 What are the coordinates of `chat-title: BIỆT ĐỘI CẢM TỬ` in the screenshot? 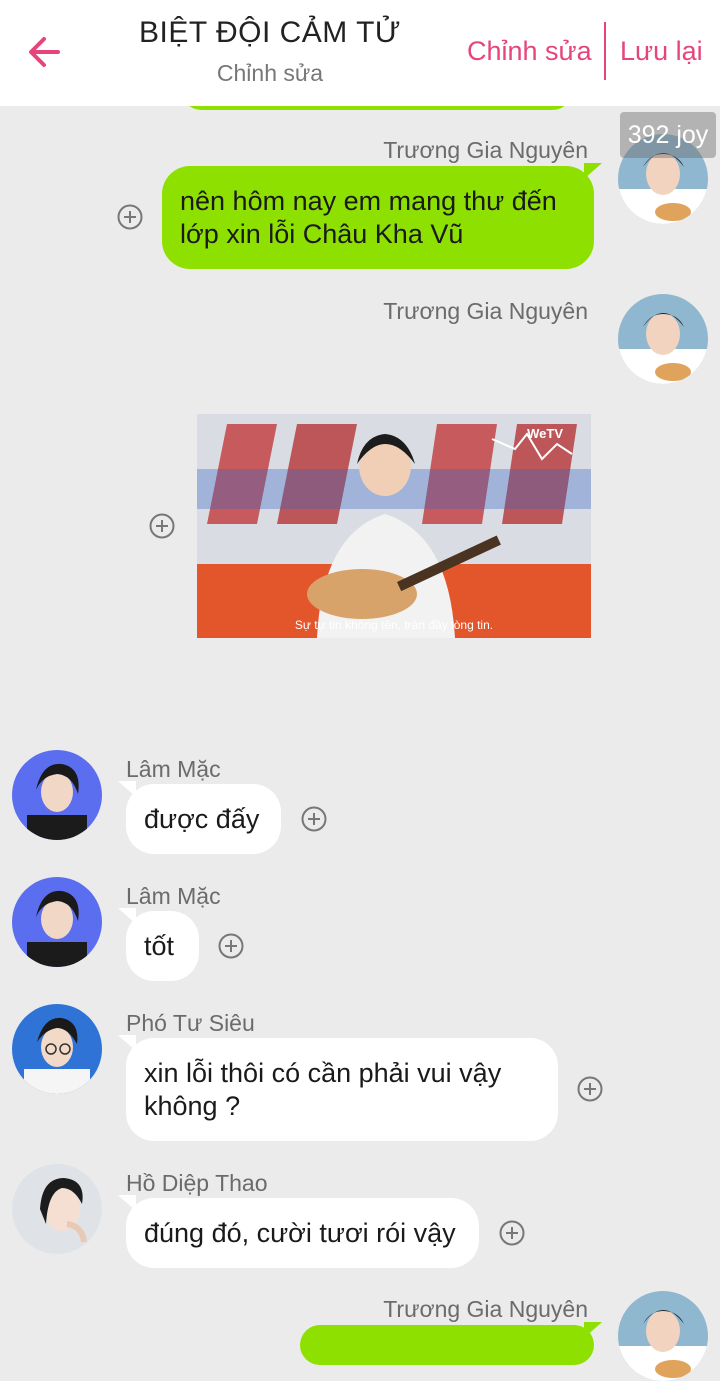 It's located at (270, 32).